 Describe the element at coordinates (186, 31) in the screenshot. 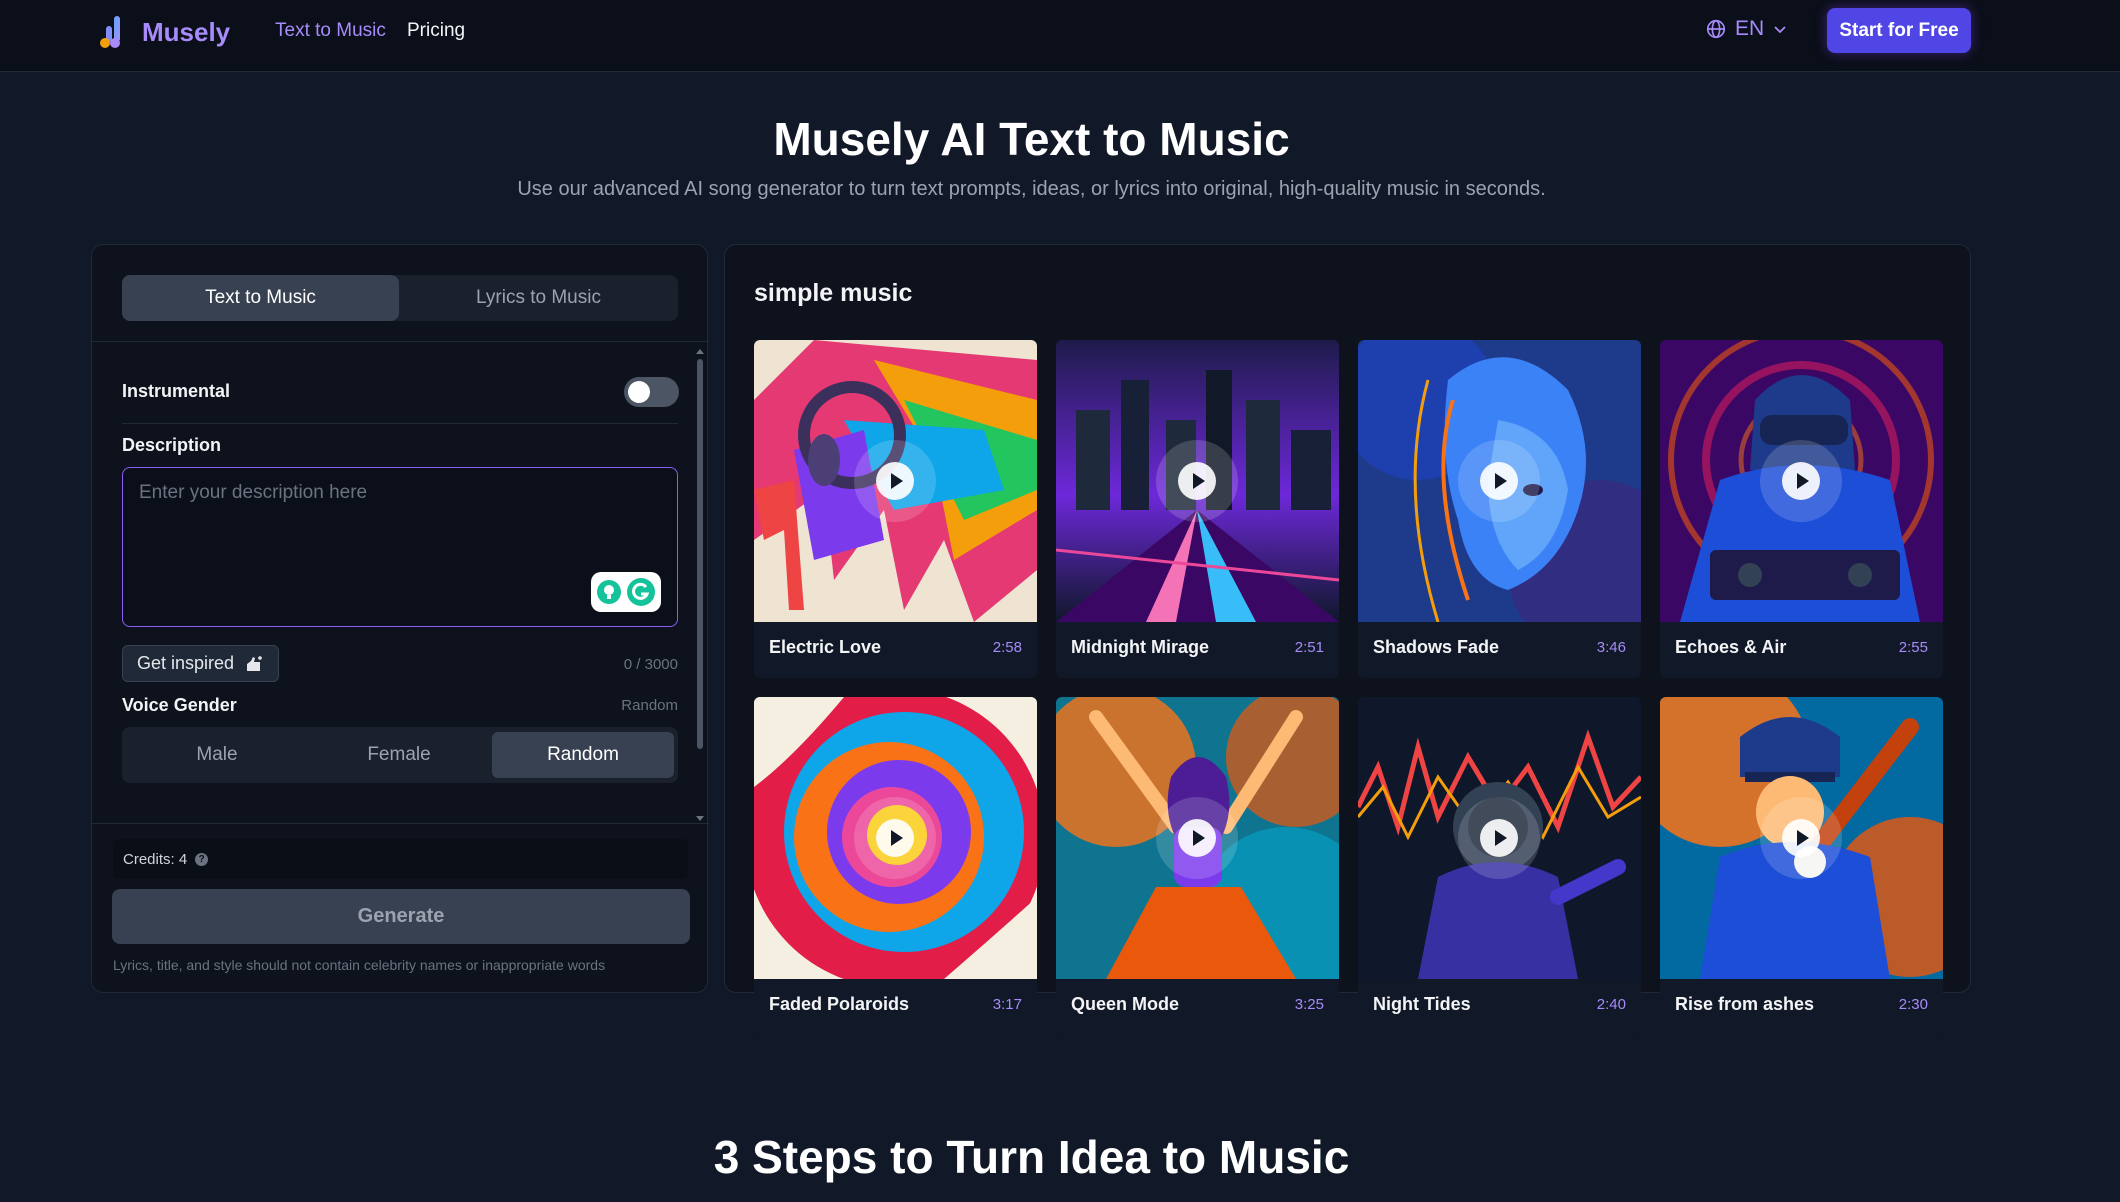

I see `brand-name: Musely` at that location.